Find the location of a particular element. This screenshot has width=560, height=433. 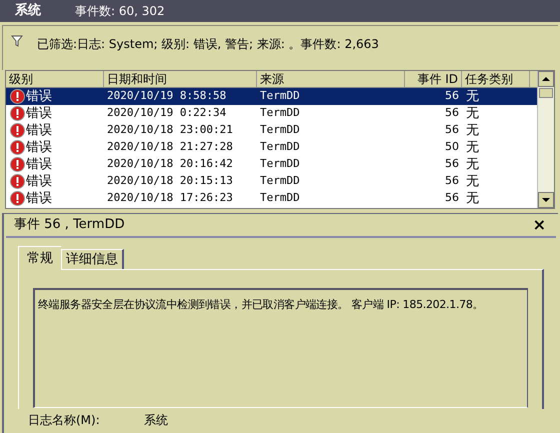

table-cell-text: 2020/10/19 8:58:58 is located at coordinates (167, 96).